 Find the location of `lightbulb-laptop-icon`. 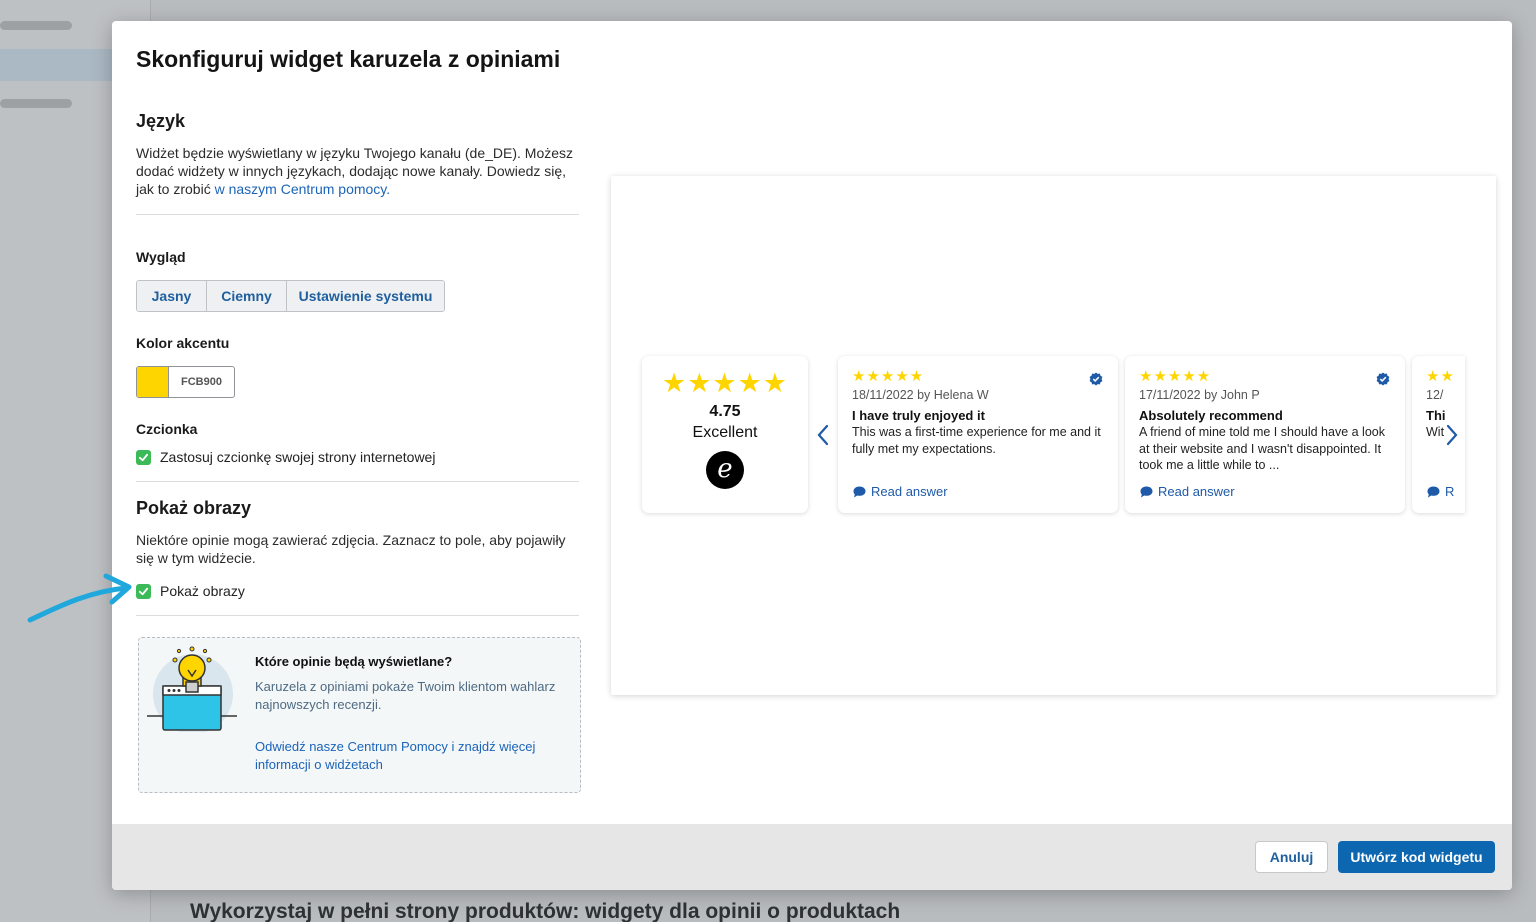

lightbulb-laptop-icon is located at coordinates (192, 689).